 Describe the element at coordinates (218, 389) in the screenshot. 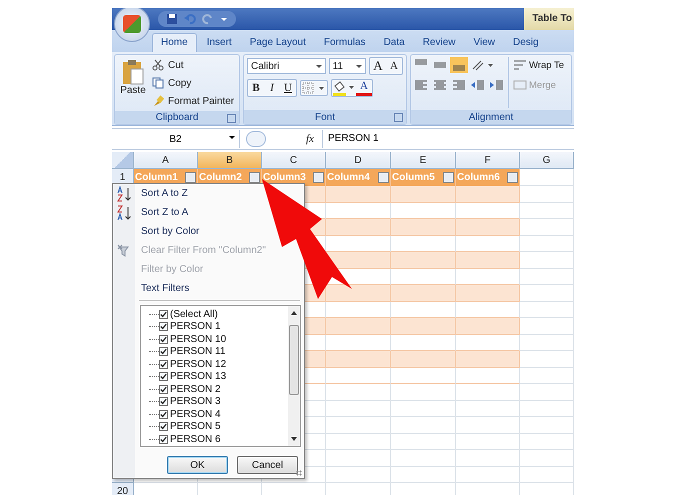

I see `checklist-item: PERSON 2` at that location.